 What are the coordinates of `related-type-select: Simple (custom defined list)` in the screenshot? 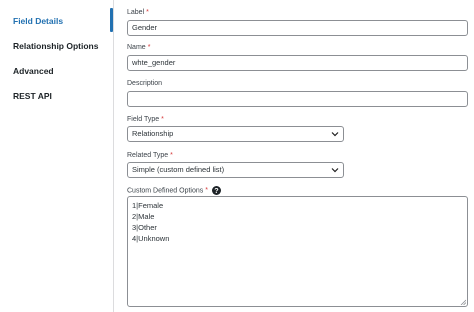 It's located at (235, 170).